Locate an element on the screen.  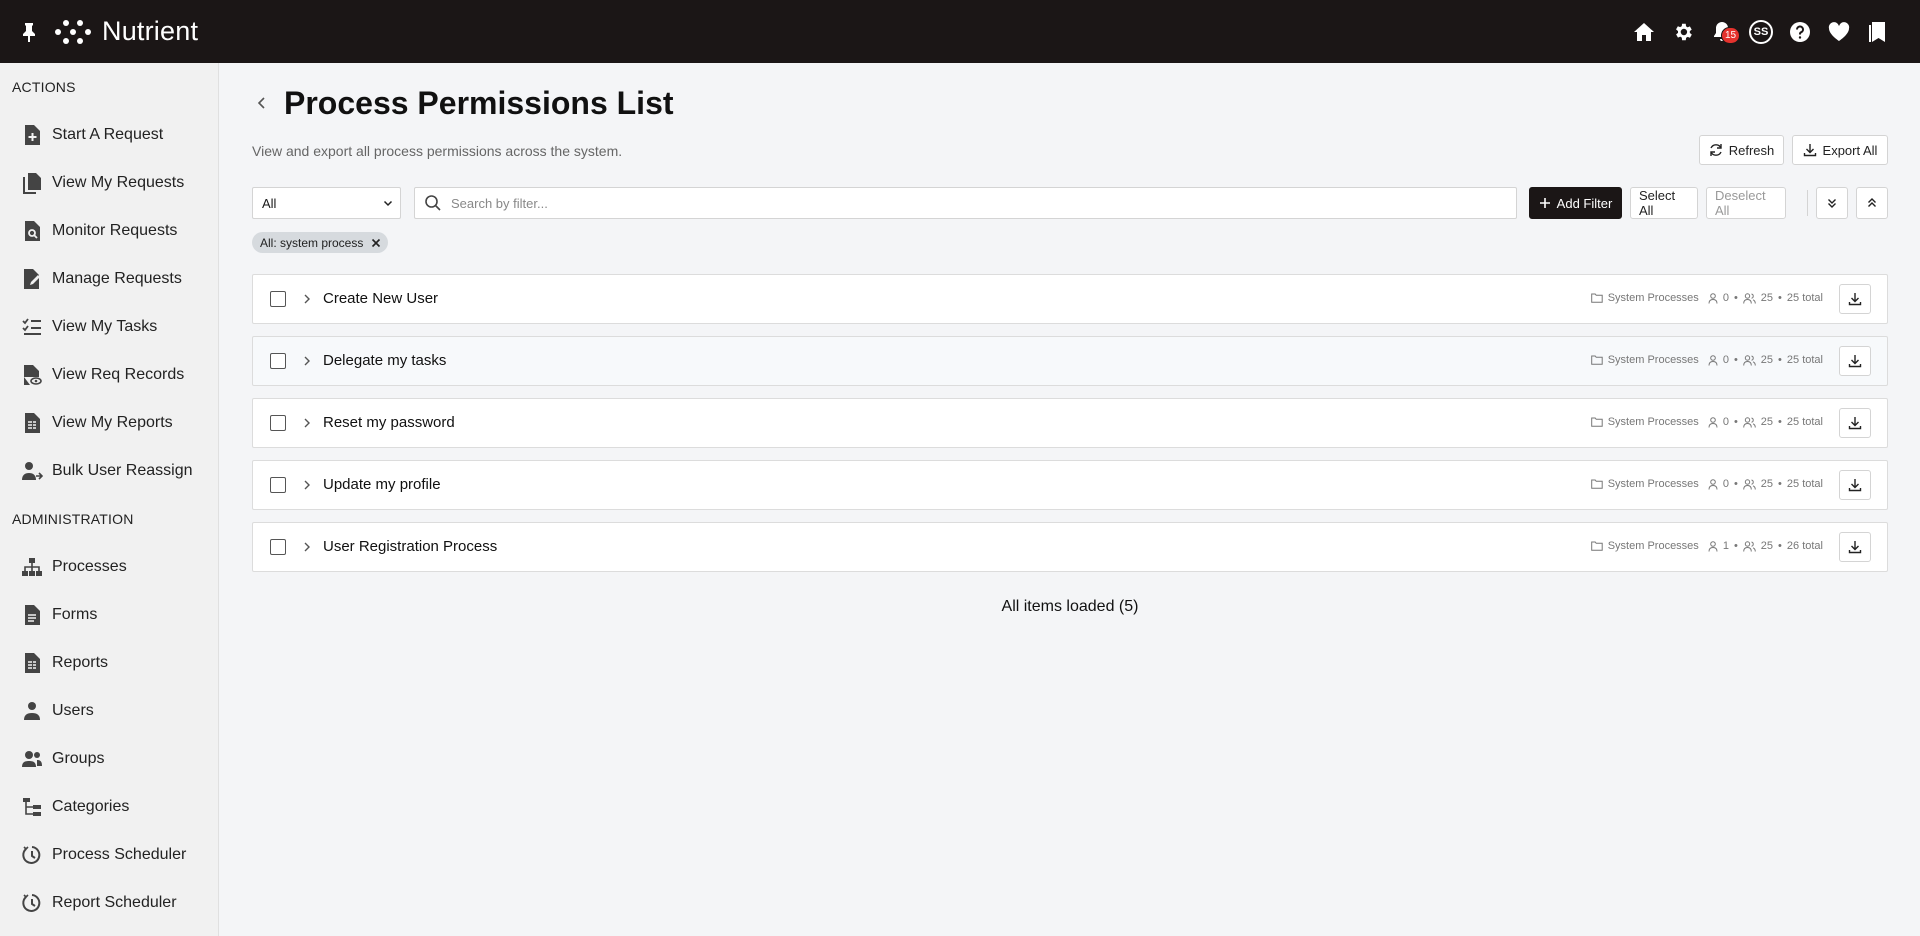
sidebar-item-groups: Groups is located at coordinates (109, 759).